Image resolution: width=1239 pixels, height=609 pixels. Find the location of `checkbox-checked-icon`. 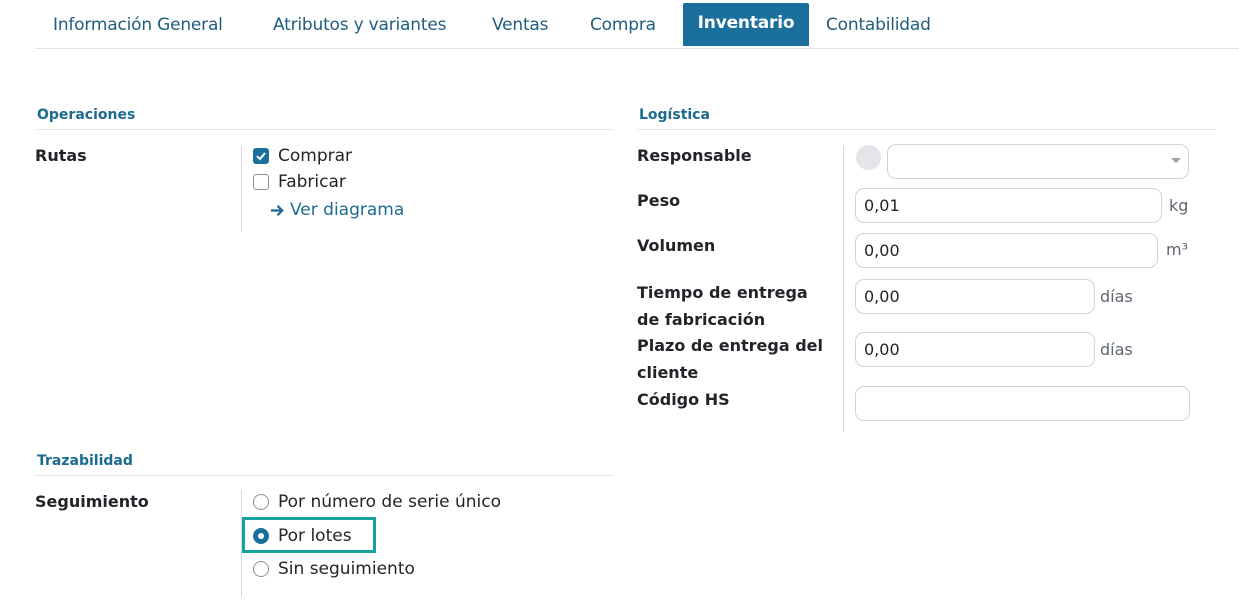

checkbox-checked-icon is located at coordinates (261, 156).